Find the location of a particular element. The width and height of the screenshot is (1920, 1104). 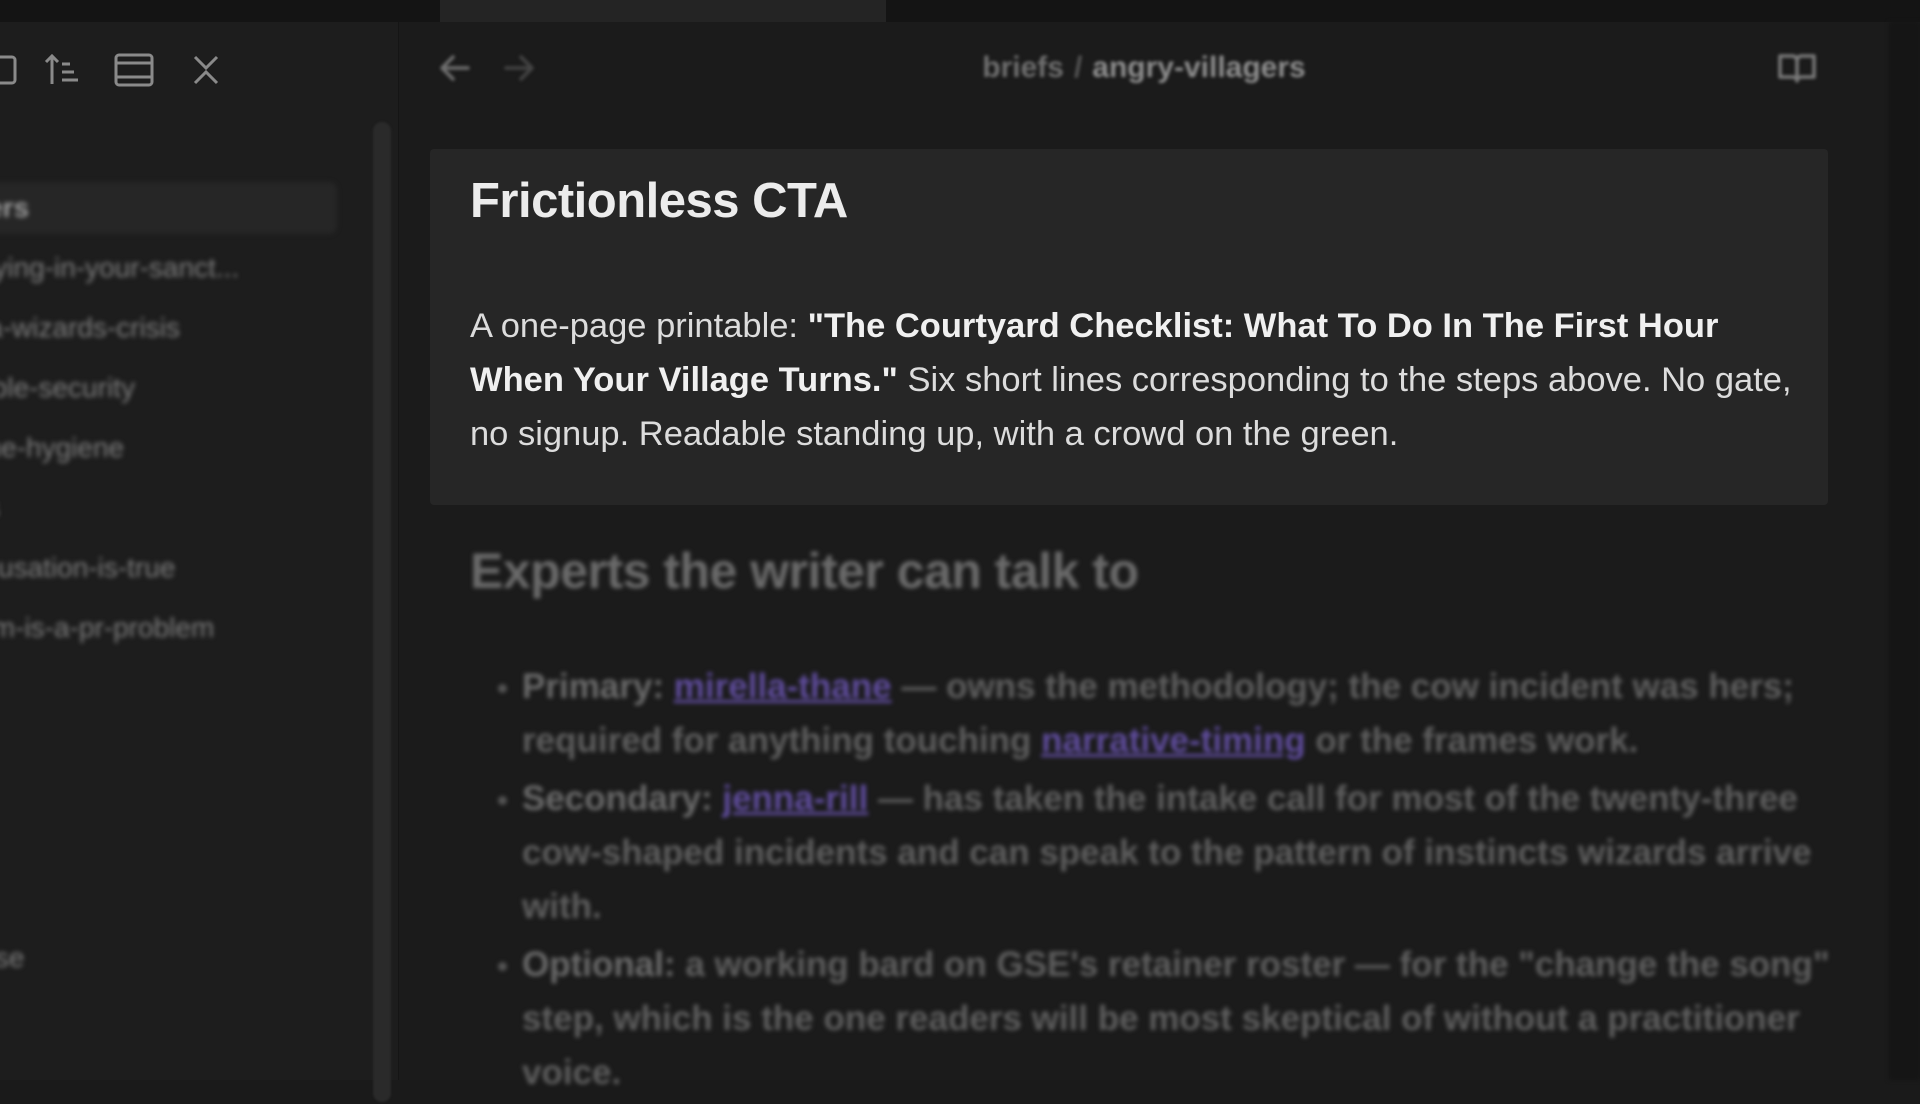

tab-strip is located at coordinates (960, 11).